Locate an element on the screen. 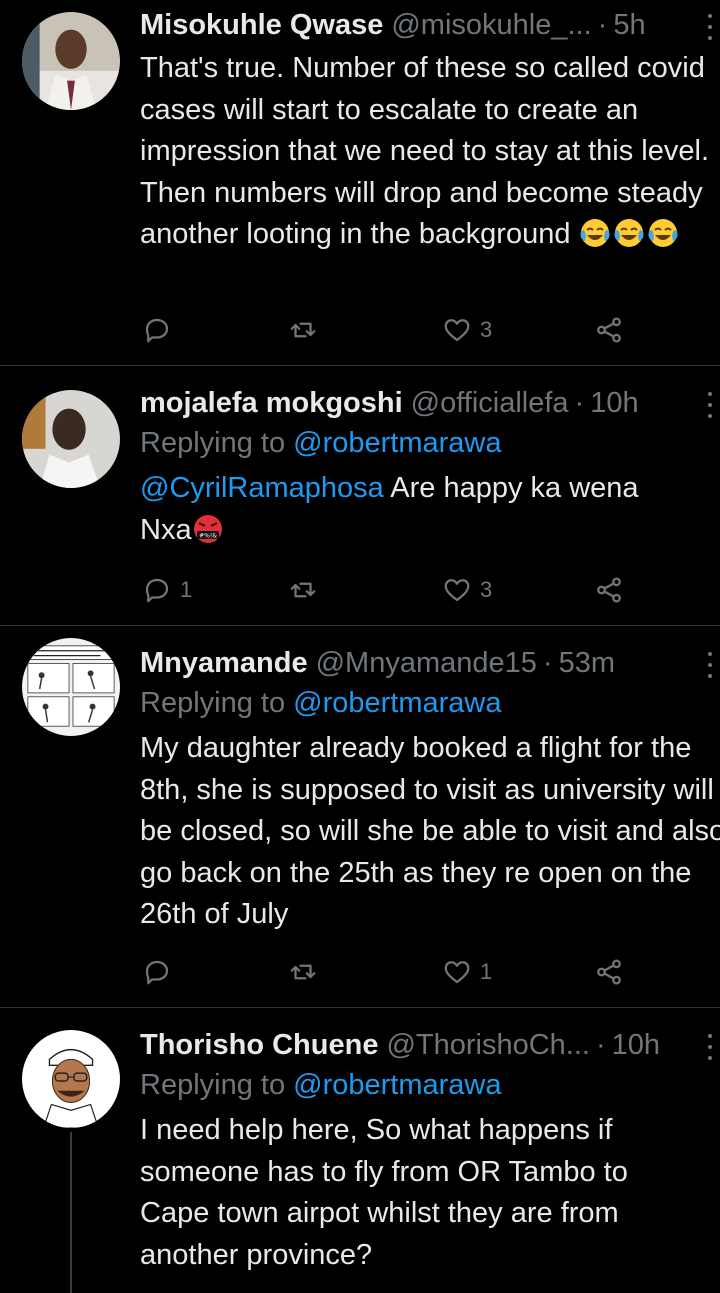 Image resolution: width=720 pixels, height=1293 pixels. tweet-header: Misokuhle Qwase @misokuhle_... · 5h is located at coordinates (430, 25).